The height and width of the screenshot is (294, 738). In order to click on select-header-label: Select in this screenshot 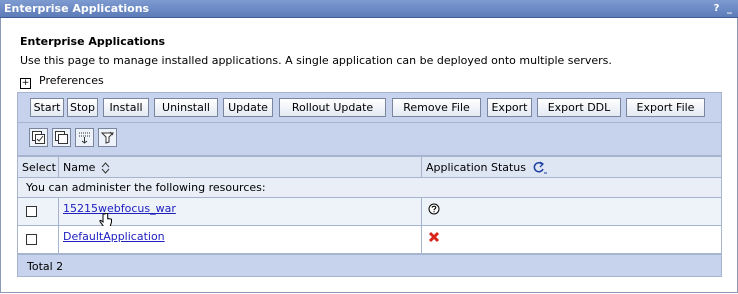, I will do `click(39, 167)`.